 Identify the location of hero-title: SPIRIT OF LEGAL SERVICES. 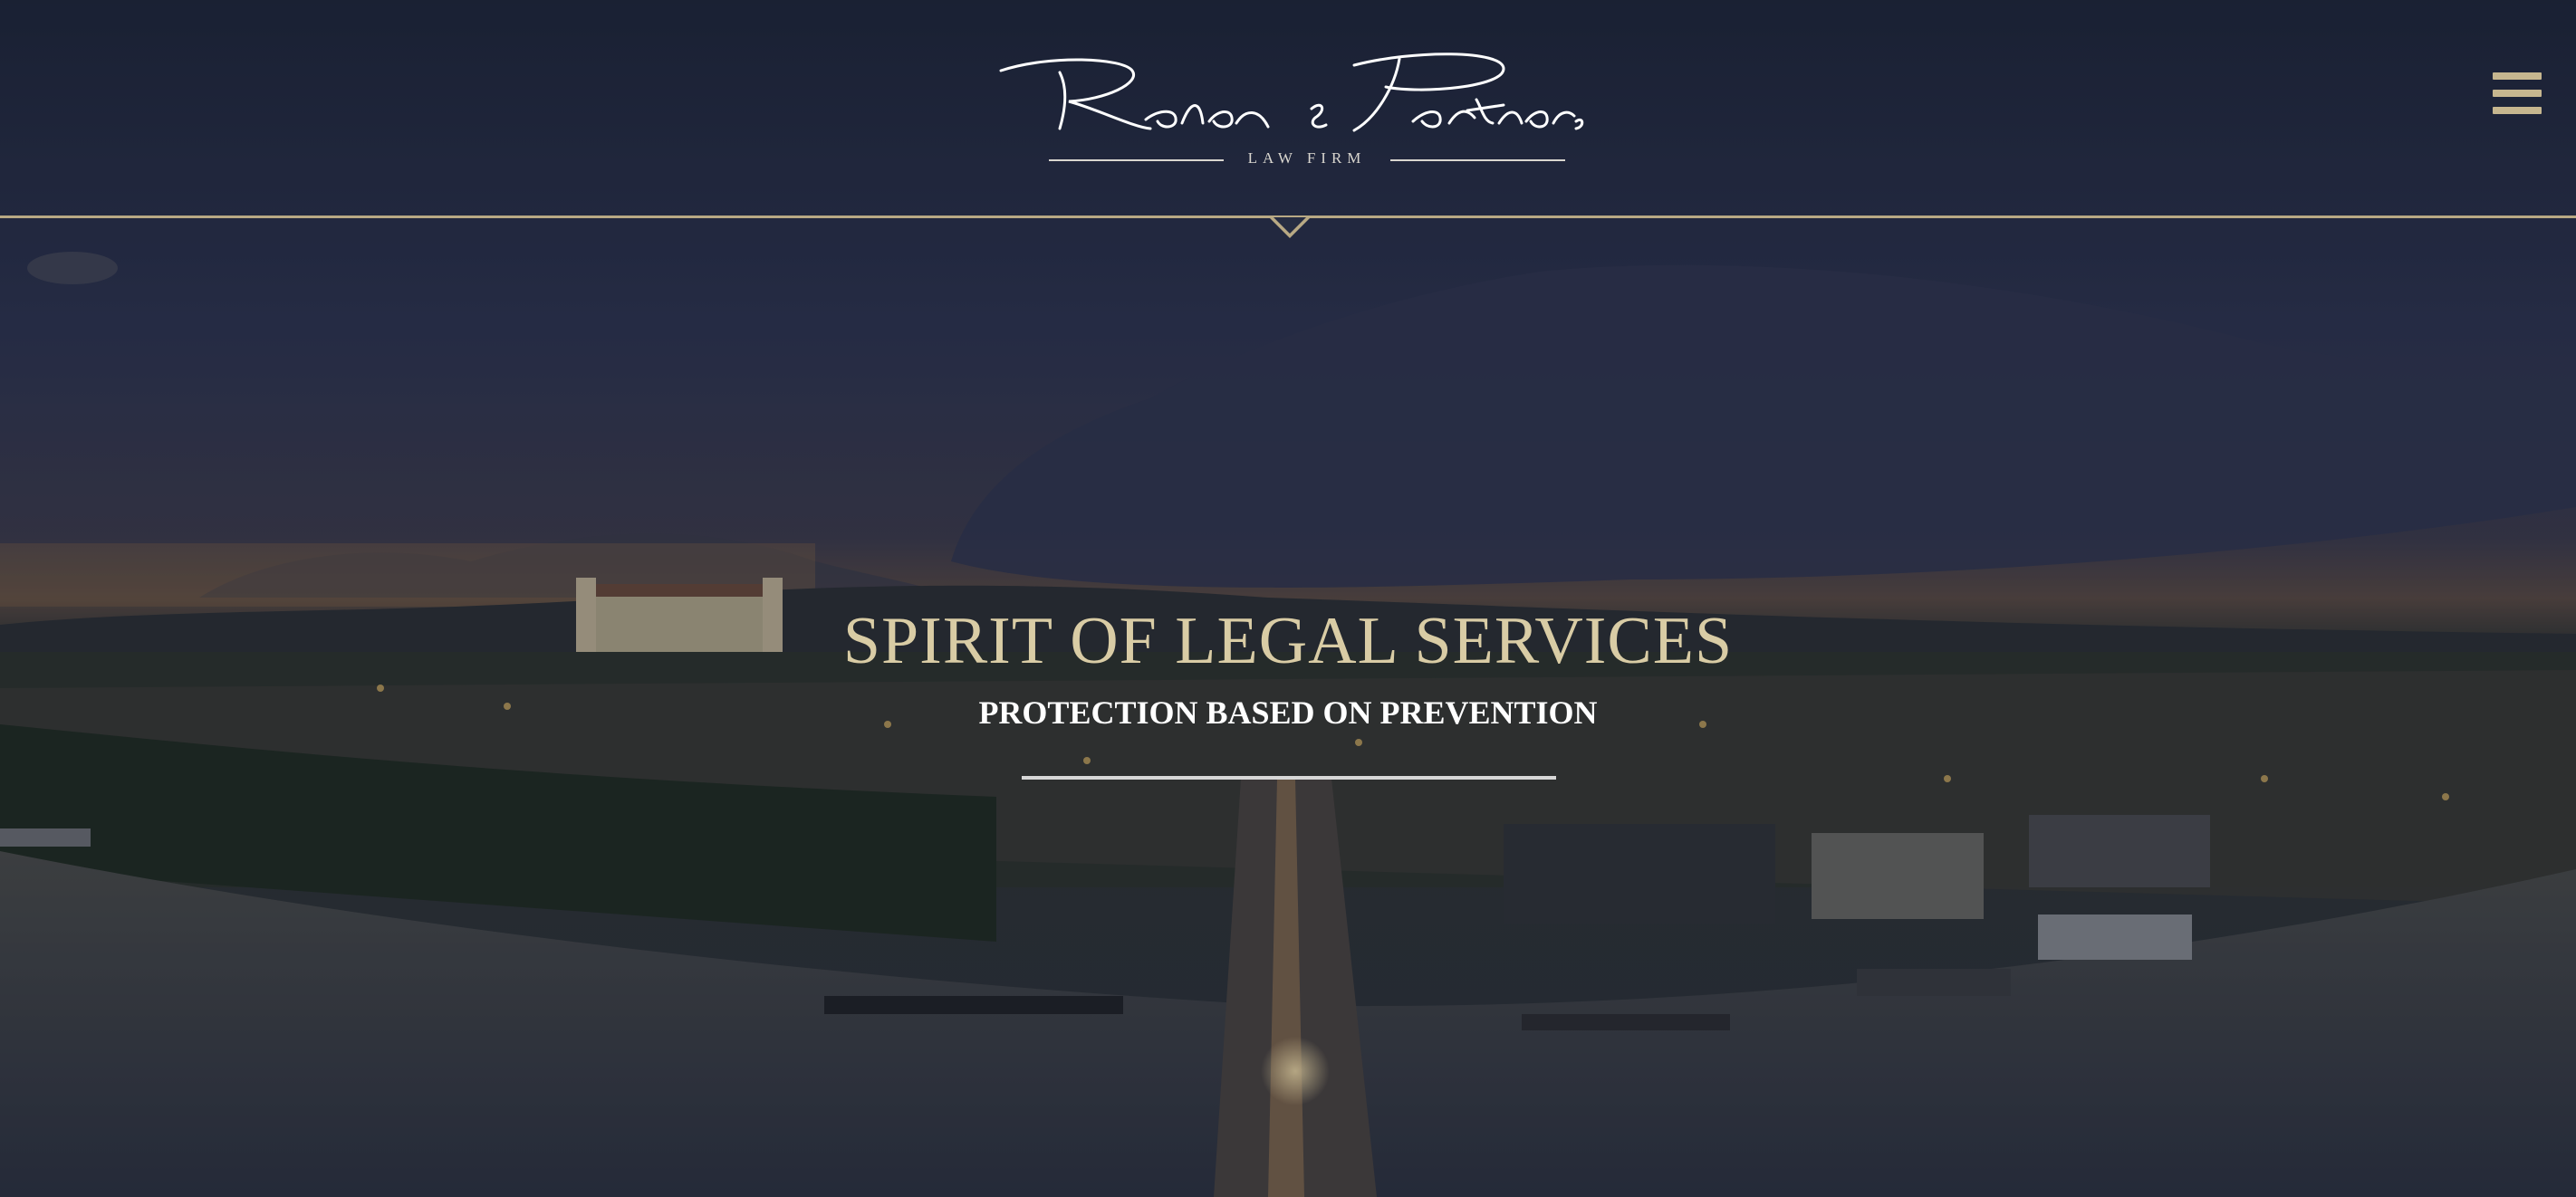
(1288, 641).